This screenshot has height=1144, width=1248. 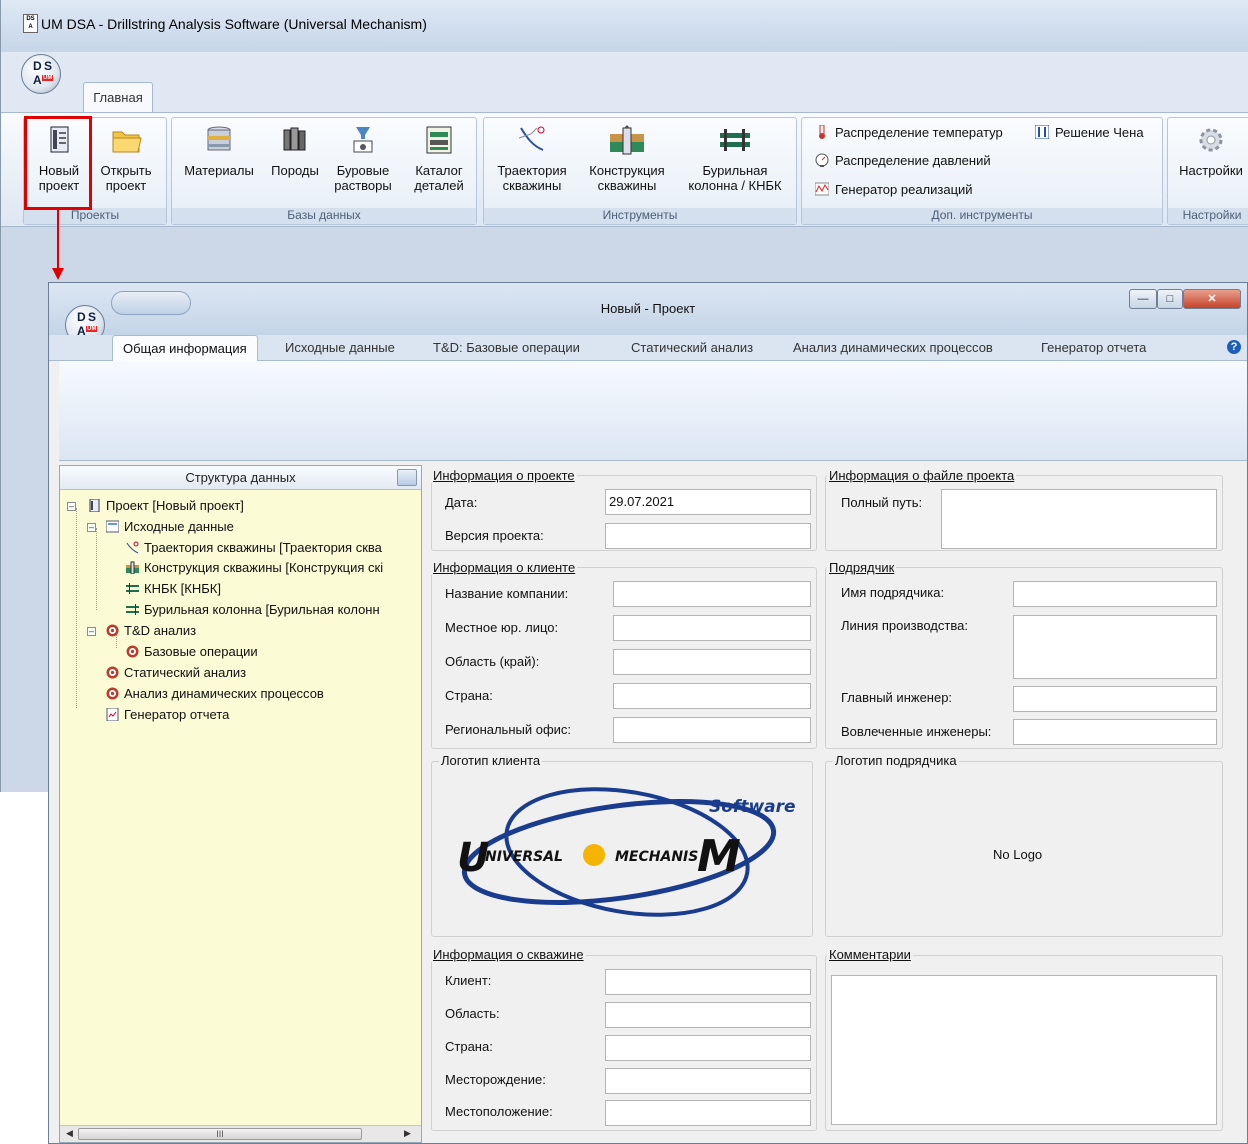 I want to click on rocks-button: Породы, so click(x=295, y=148).